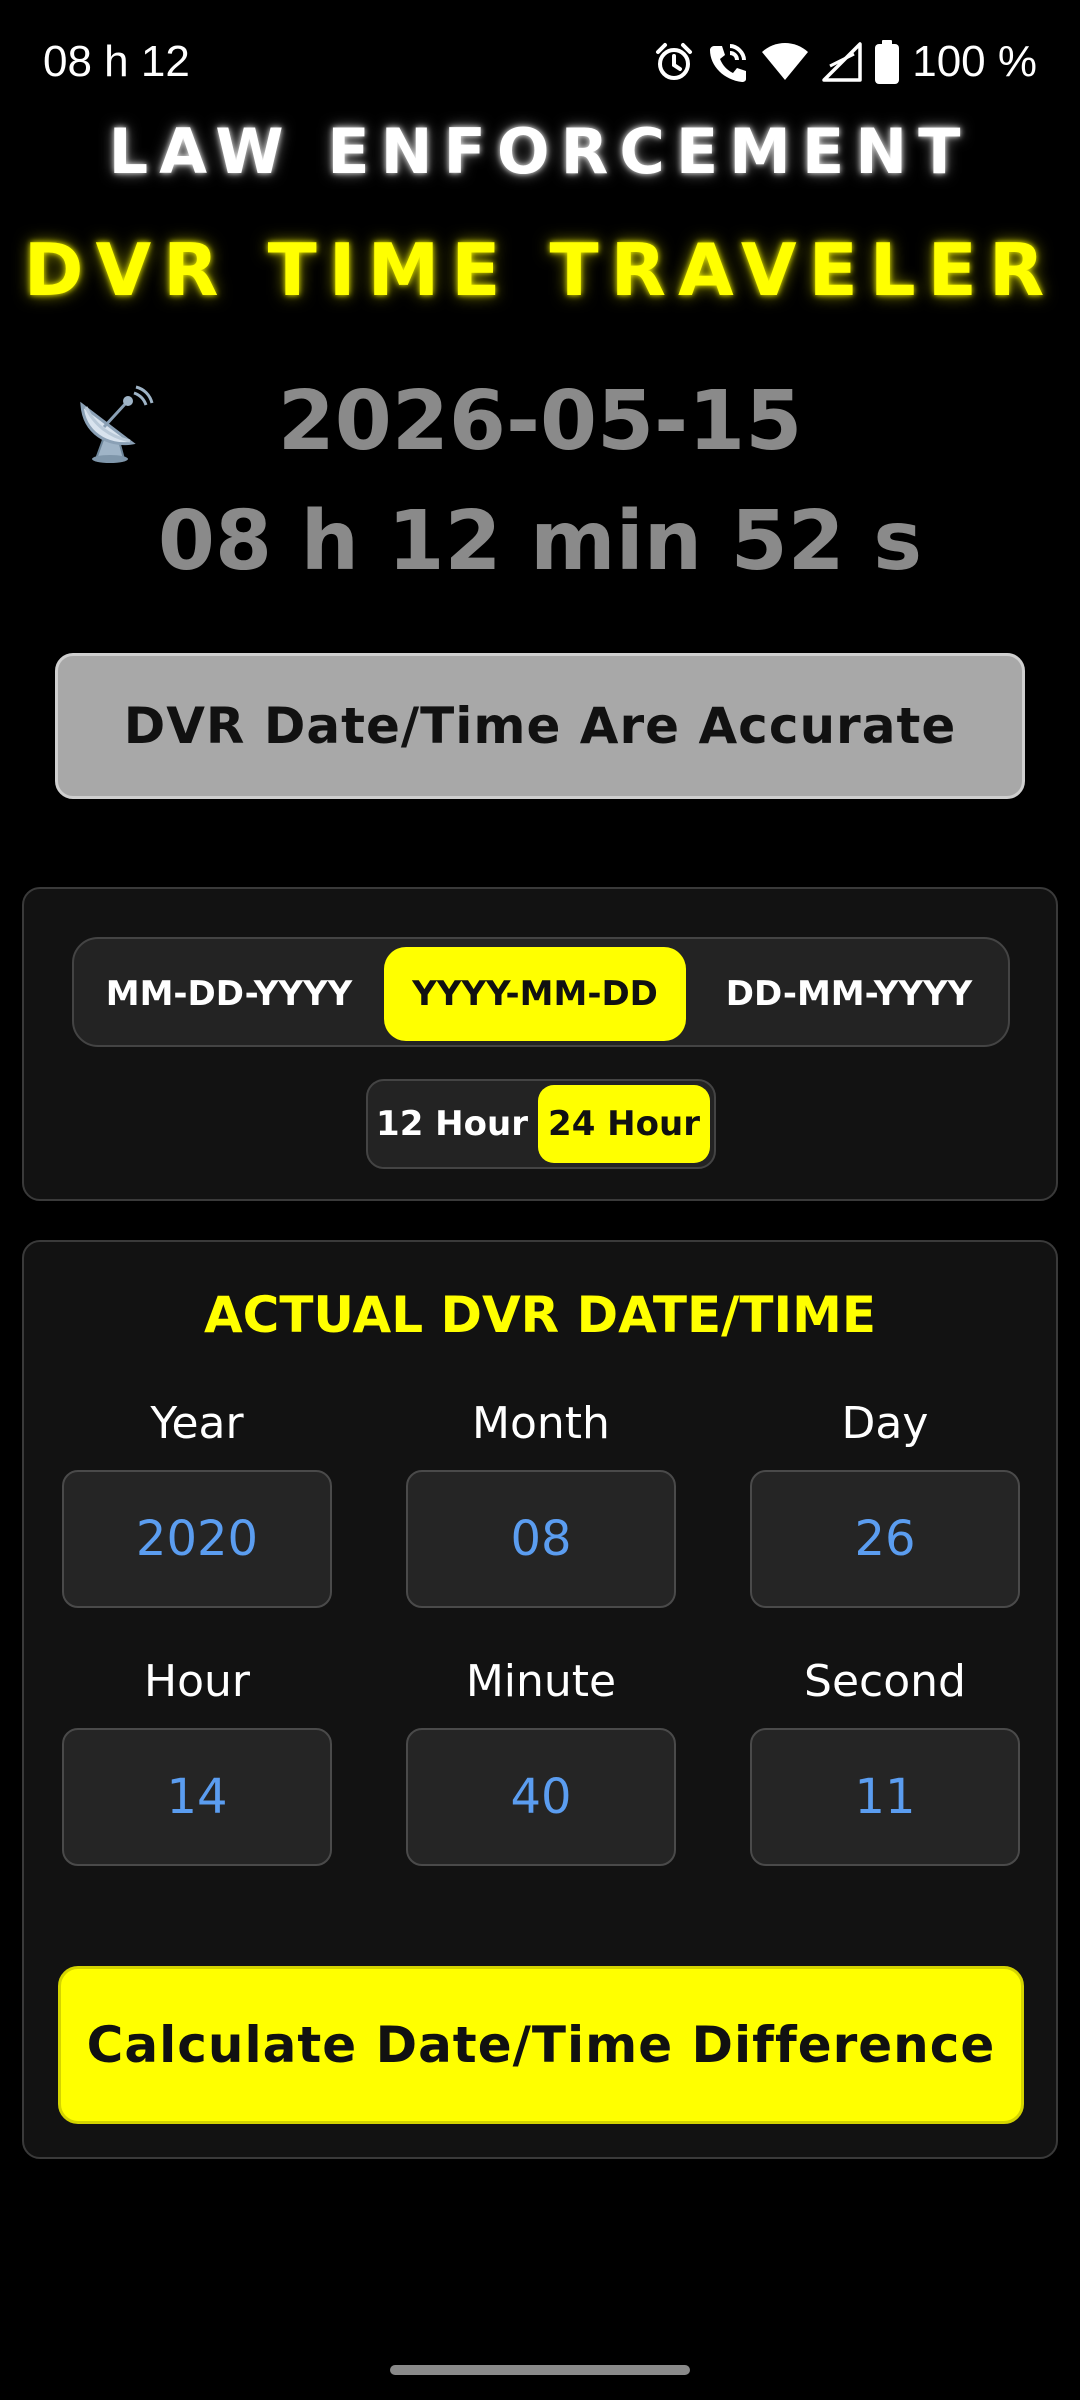  What do you see at coordinates (540, 2370) in the screenshot?
I see `navigation-handle` at bounding box center [540, 2370].